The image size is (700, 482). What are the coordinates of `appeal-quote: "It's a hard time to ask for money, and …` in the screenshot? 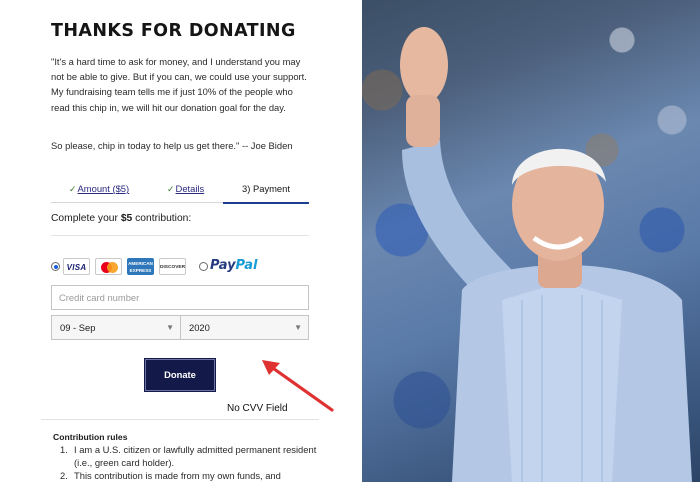 It's located at (179, 84).